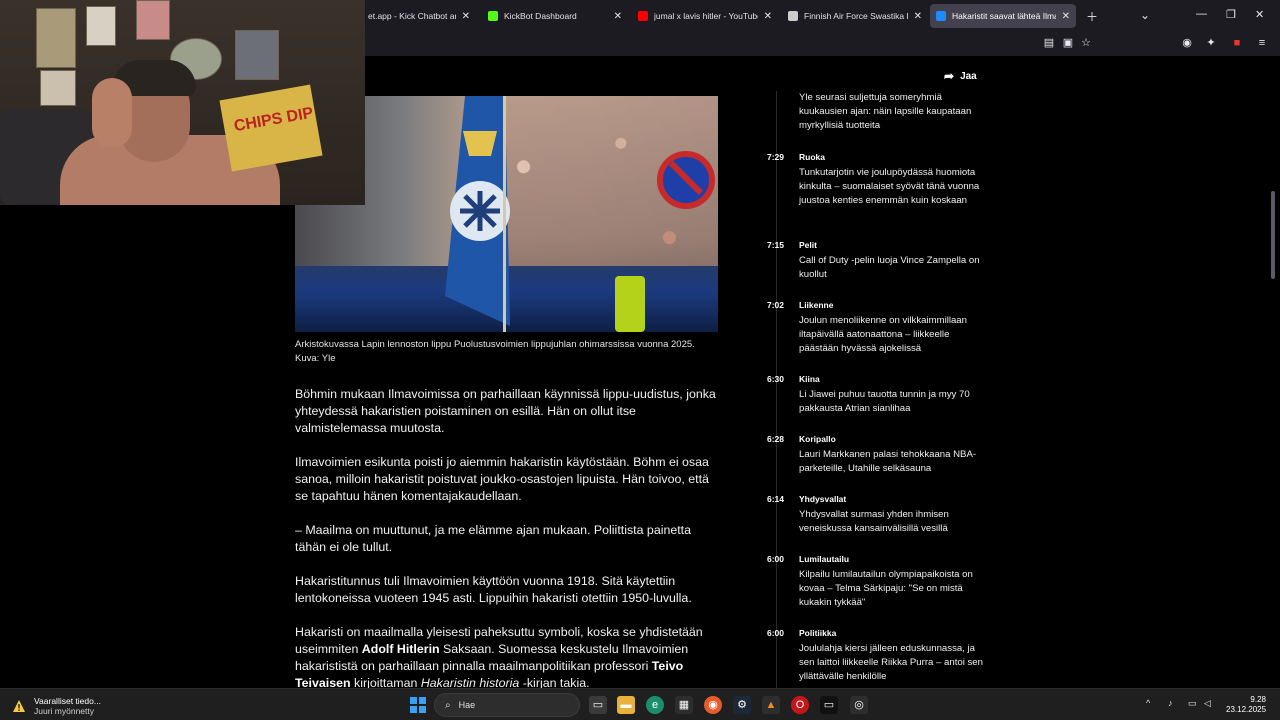  I want to click on tab-yle-article: Hakaristit saavat lähteä Ilmavoi ✕, so click(1003, 16).